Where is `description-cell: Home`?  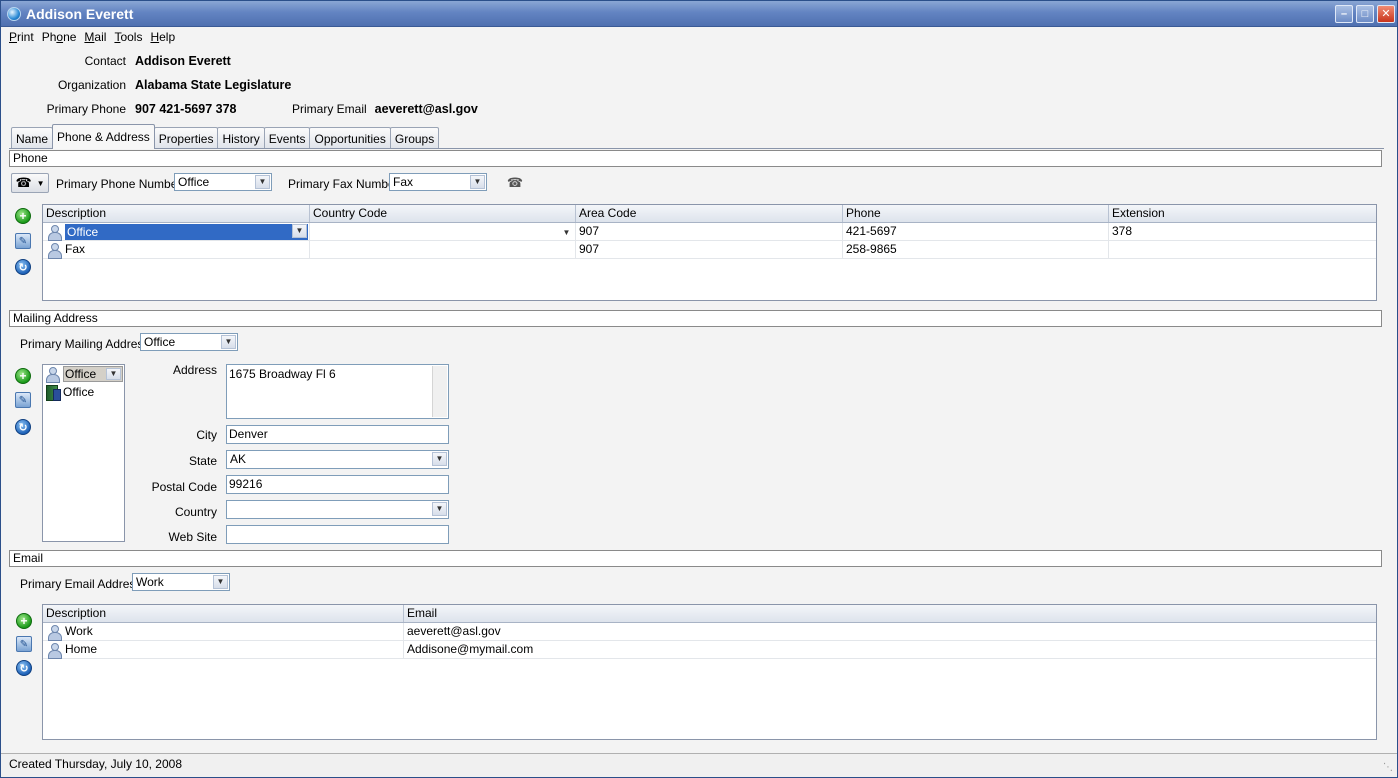 description-cell: Home is located at coordinates (223, 650).